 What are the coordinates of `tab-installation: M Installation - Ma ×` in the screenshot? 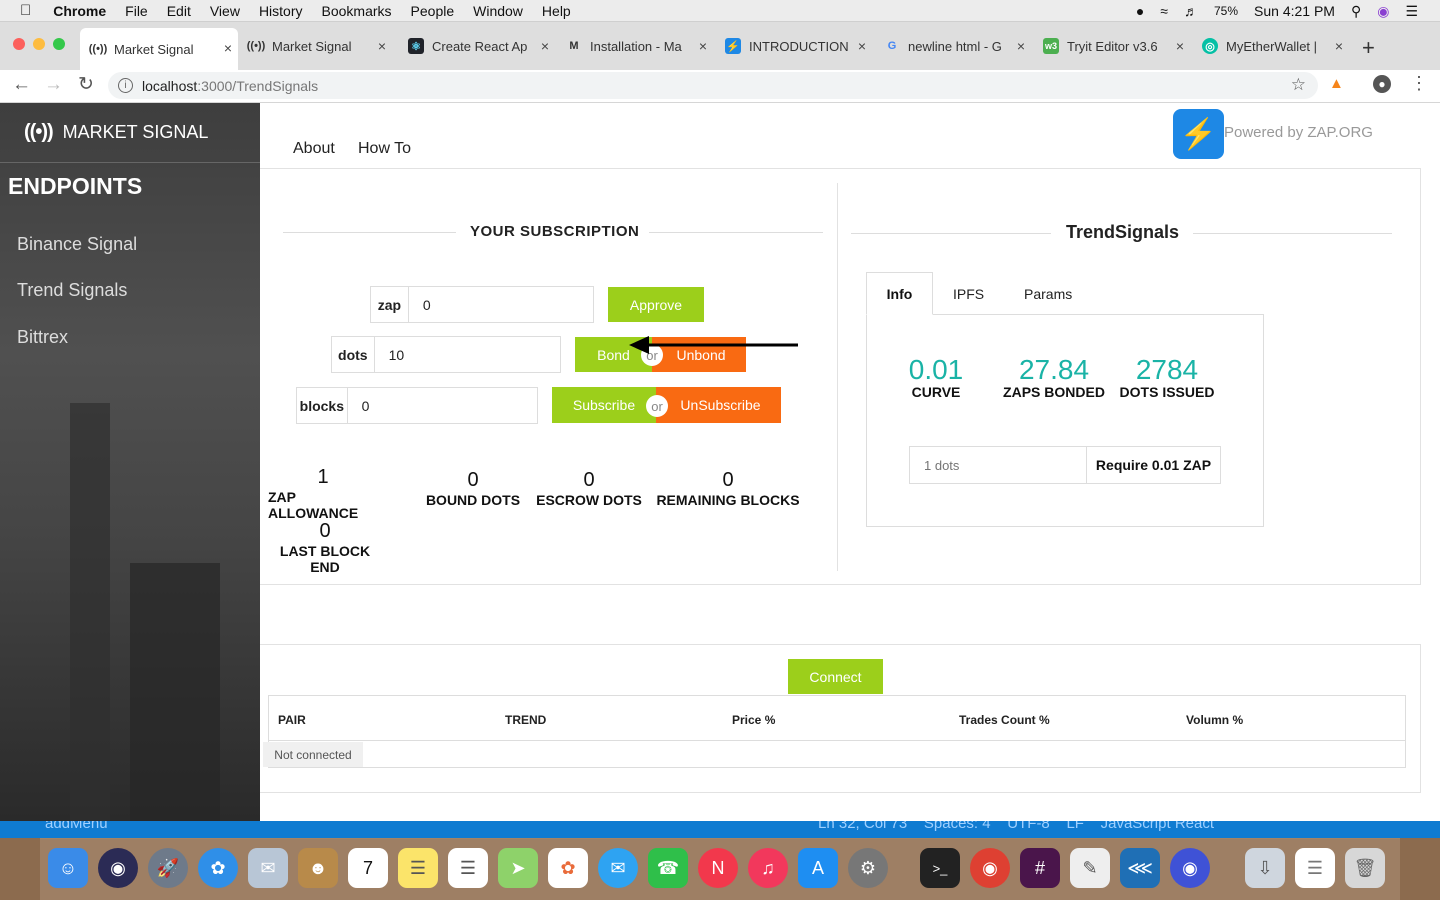 It's located at (635, 46).